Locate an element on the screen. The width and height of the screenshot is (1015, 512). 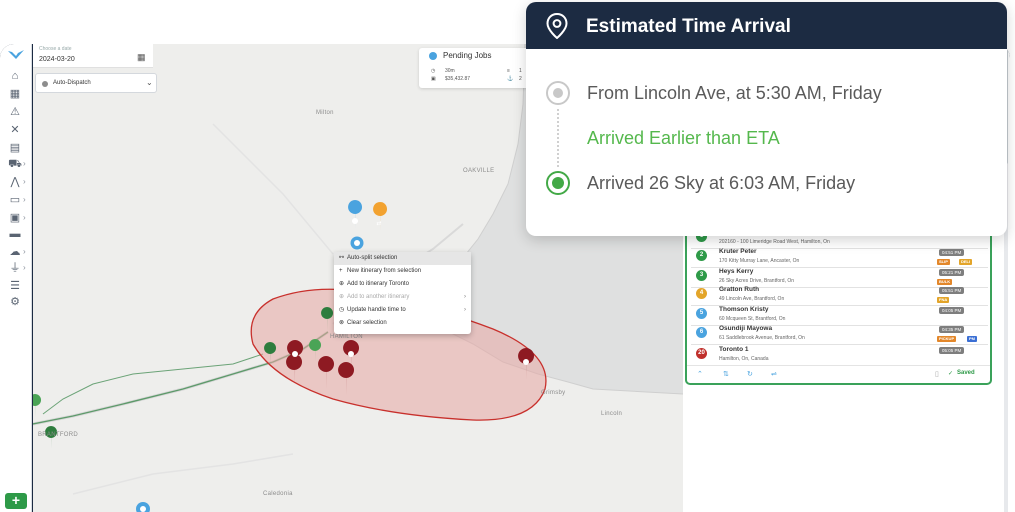
refresh-icon: ↻ is located at coordinates (750, 374).